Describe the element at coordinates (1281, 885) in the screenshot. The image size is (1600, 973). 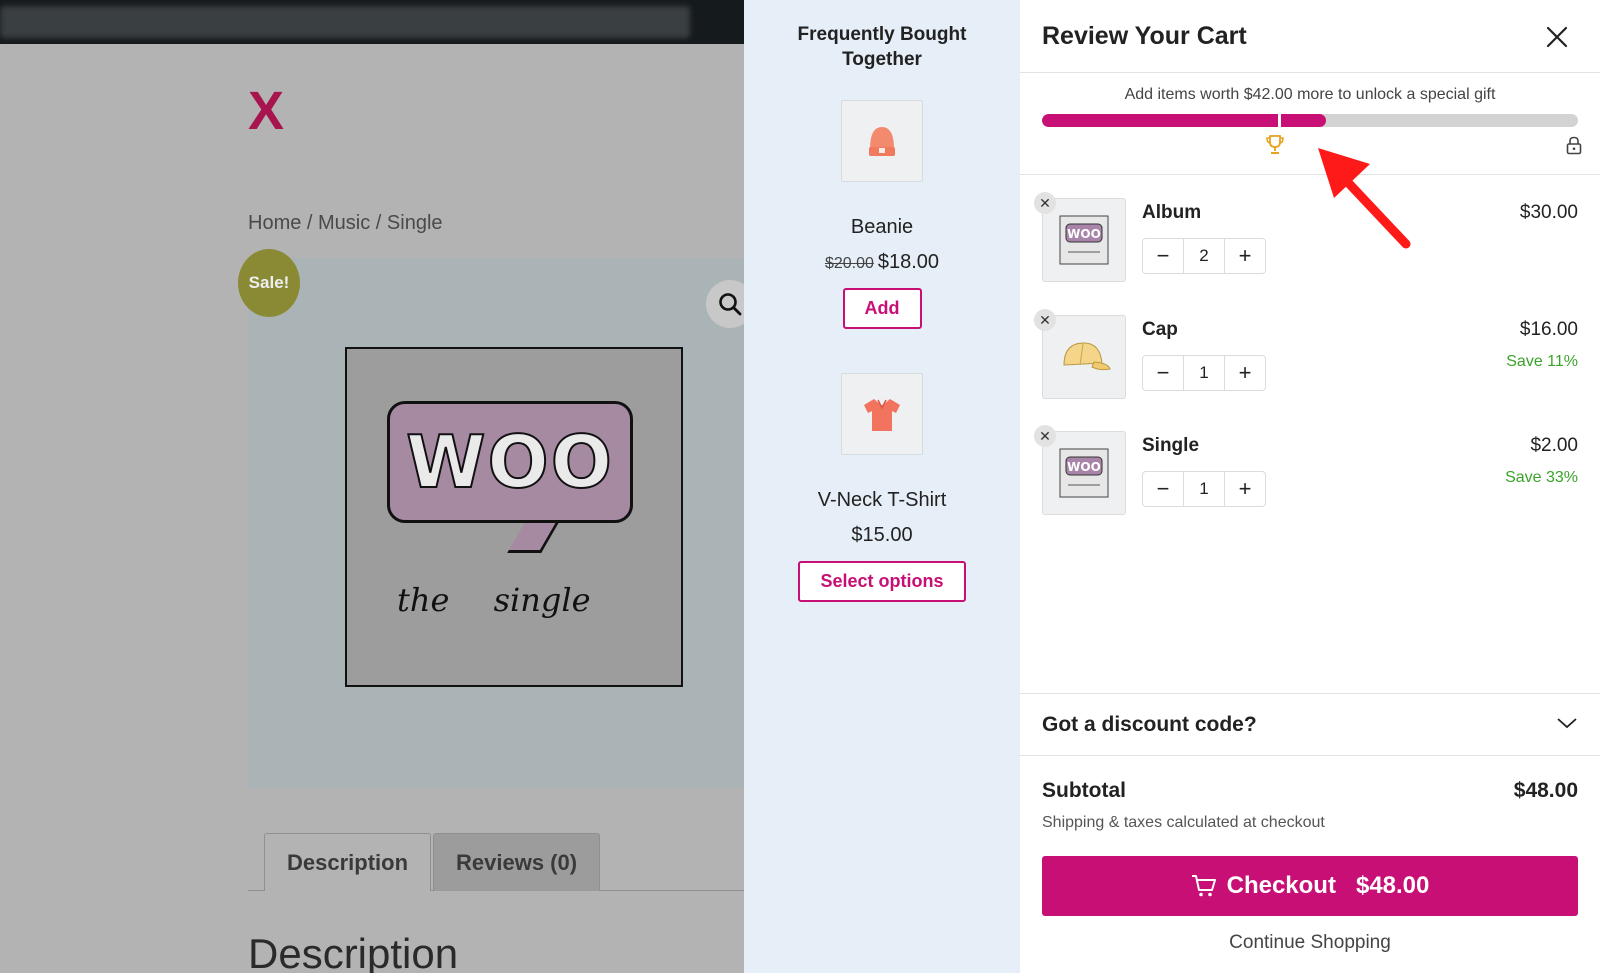
I see `checkout-label: Checkout` at that location.